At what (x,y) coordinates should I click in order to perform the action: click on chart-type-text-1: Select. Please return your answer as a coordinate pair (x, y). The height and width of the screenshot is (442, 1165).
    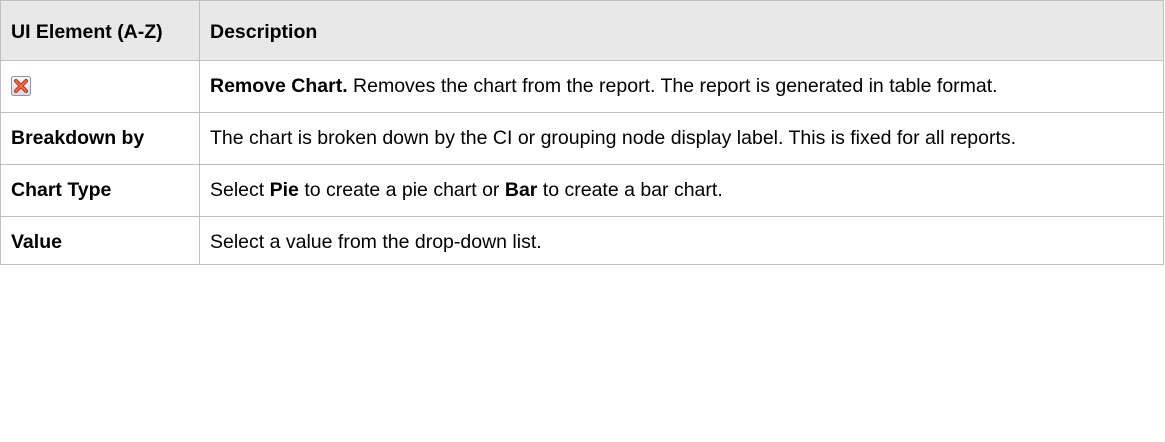
    Looking at the image, I should click on (240, 190).